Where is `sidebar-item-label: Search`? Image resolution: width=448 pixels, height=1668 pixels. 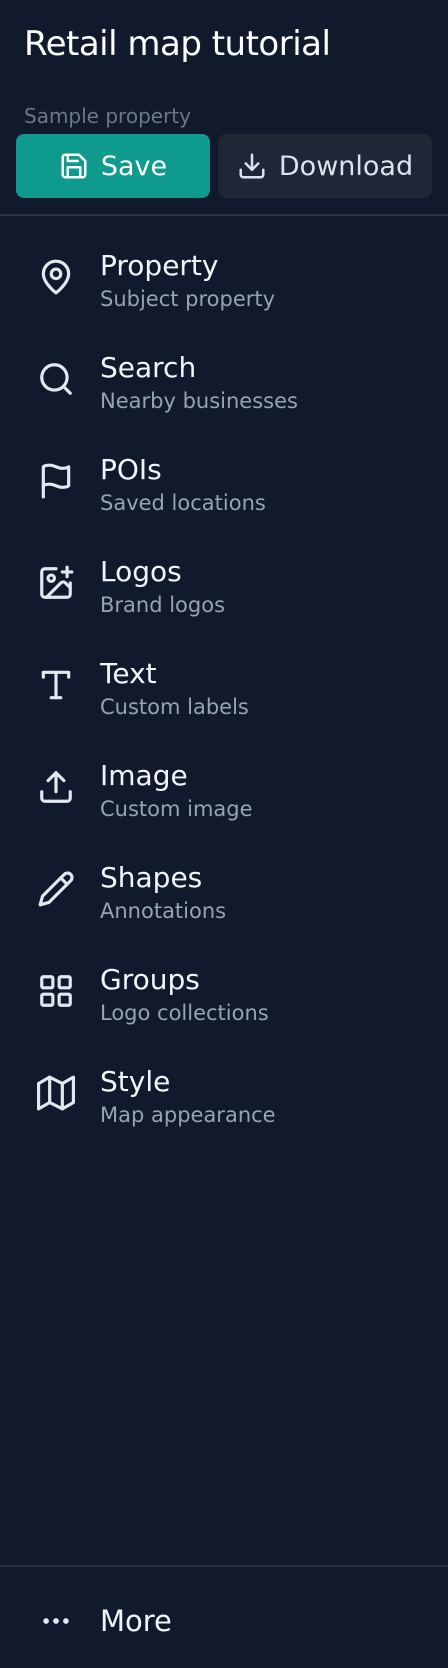 sidebar-item-label: Search is located at coordinates (148, 367).